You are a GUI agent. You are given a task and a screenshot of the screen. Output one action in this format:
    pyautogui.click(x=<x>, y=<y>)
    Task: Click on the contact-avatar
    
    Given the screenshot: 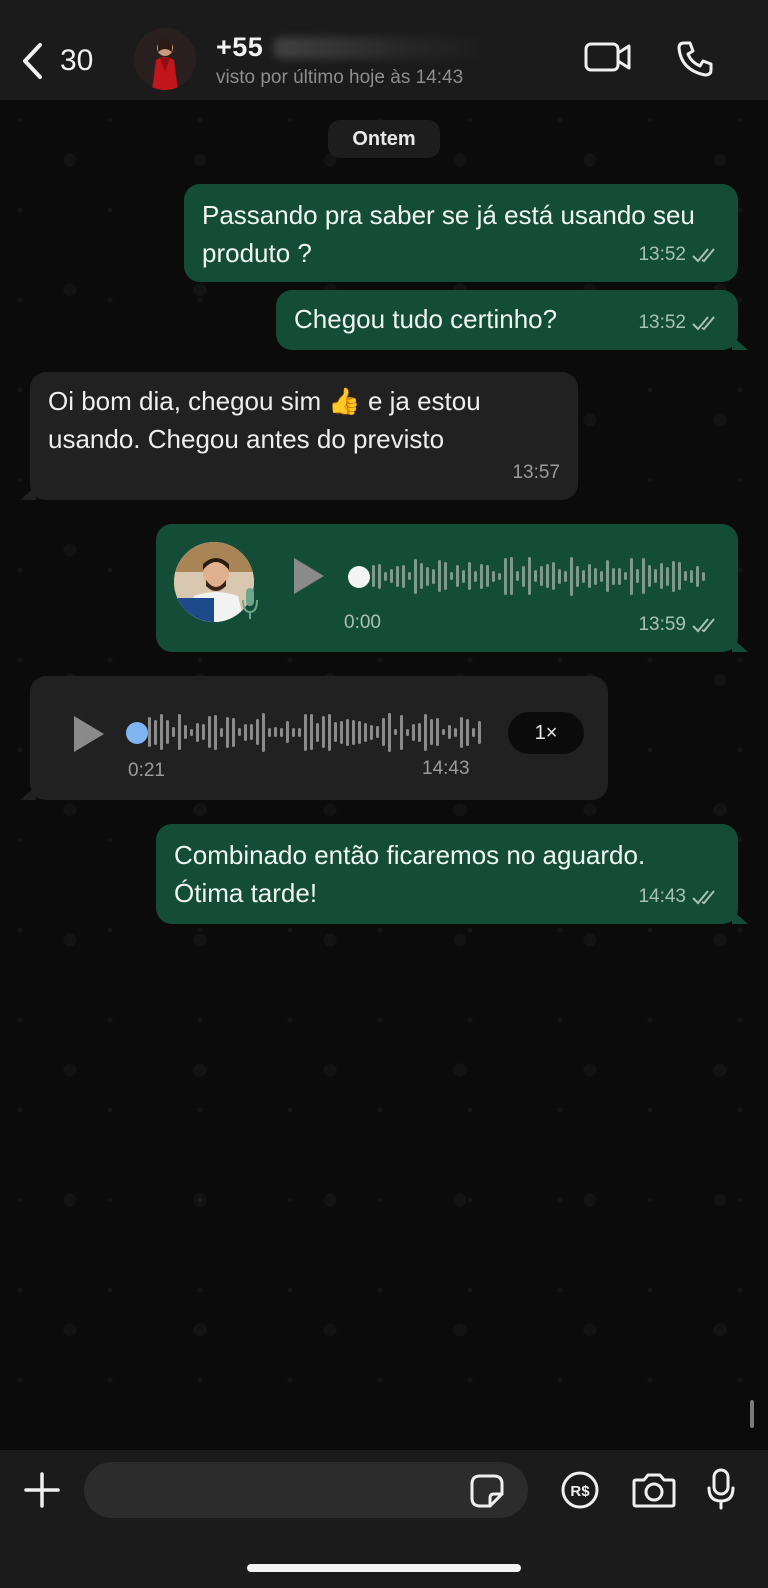 What is the action you would take?
    pyautogui.click(x=165, y=59)
    